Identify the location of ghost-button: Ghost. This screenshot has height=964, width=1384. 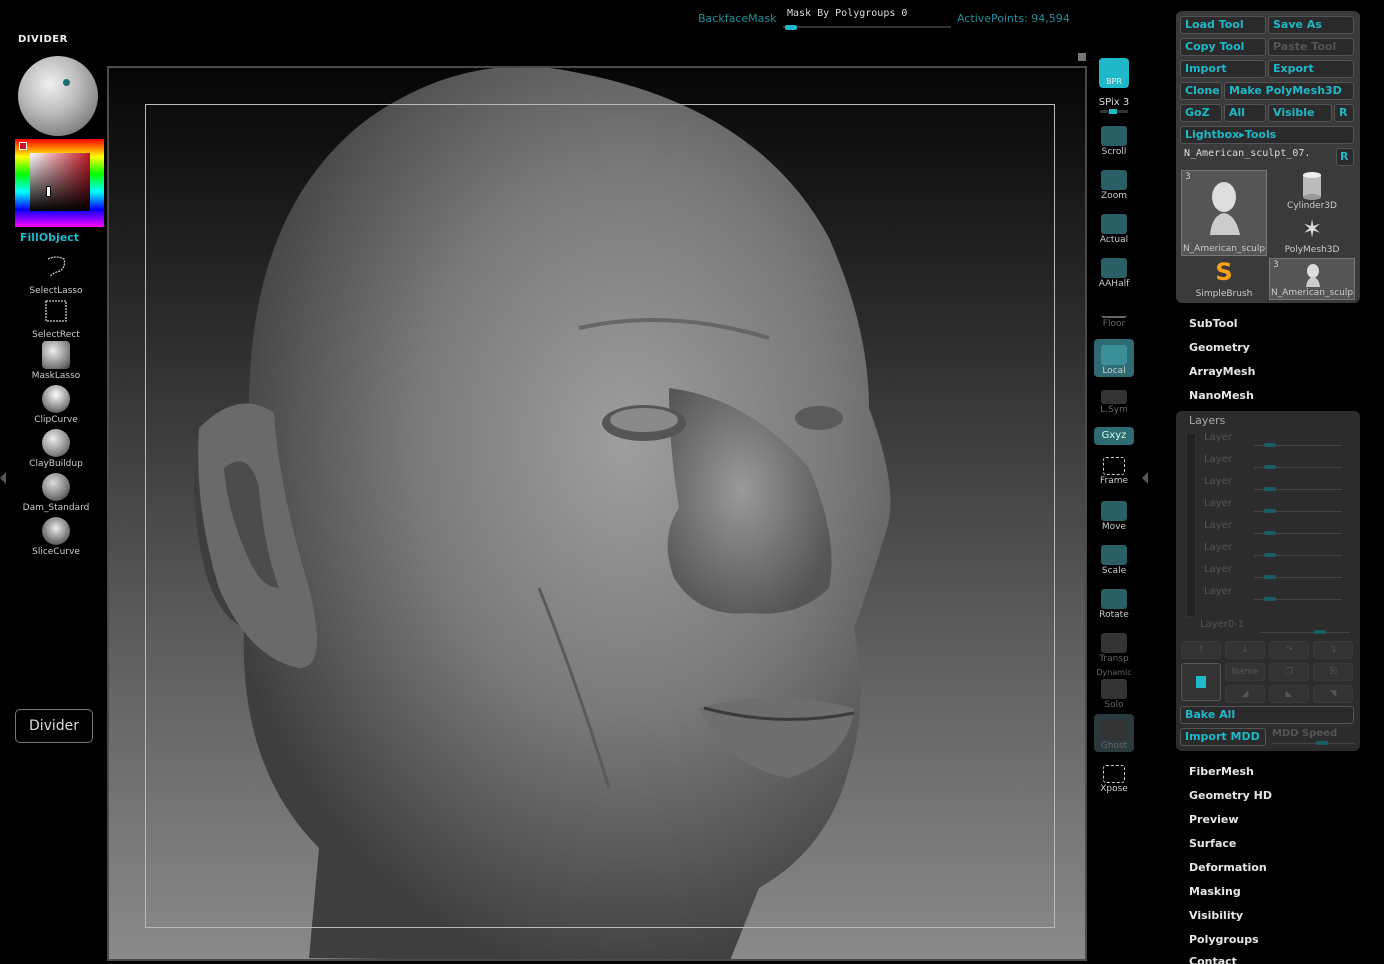
(1114, 733).